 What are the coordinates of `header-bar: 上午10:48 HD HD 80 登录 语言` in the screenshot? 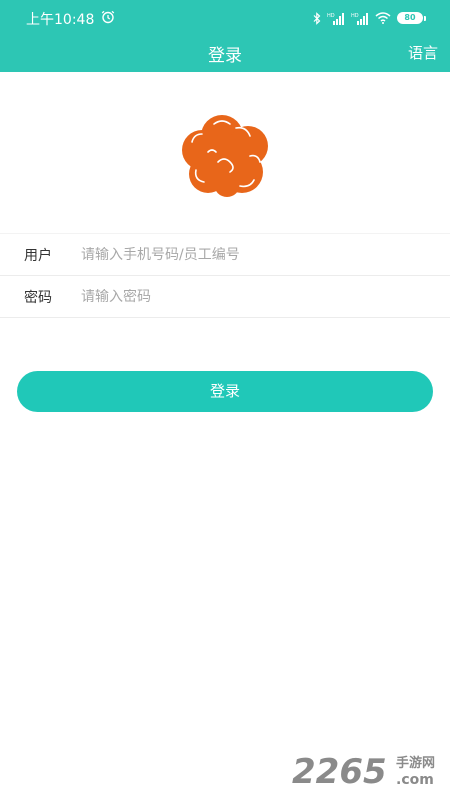 It's located at (225, 36).